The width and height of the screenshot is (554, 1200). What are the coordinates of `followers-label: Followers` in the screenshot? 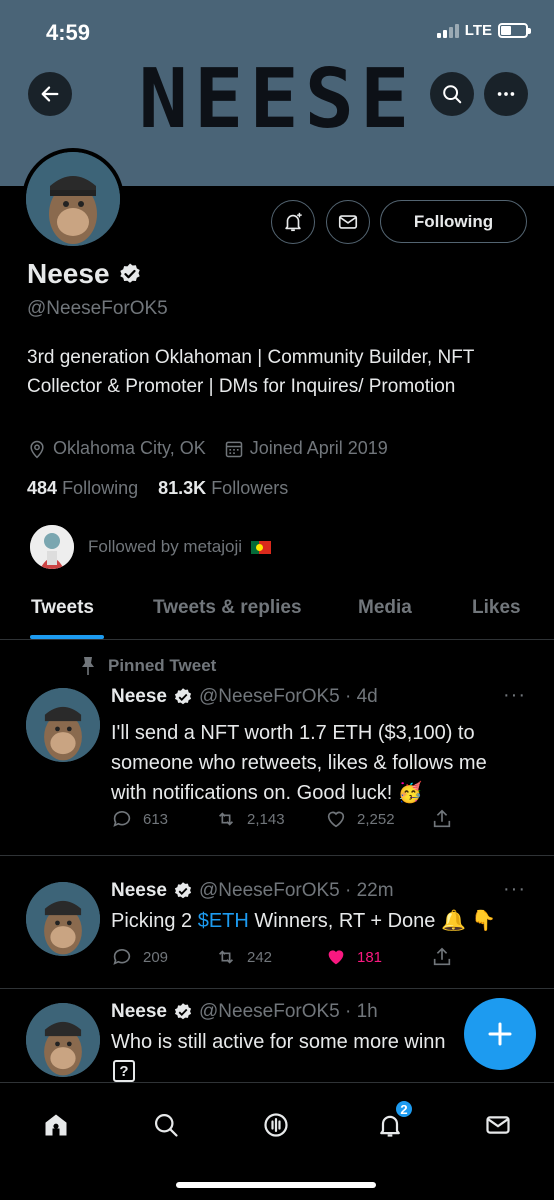 It's located at (250, 488).